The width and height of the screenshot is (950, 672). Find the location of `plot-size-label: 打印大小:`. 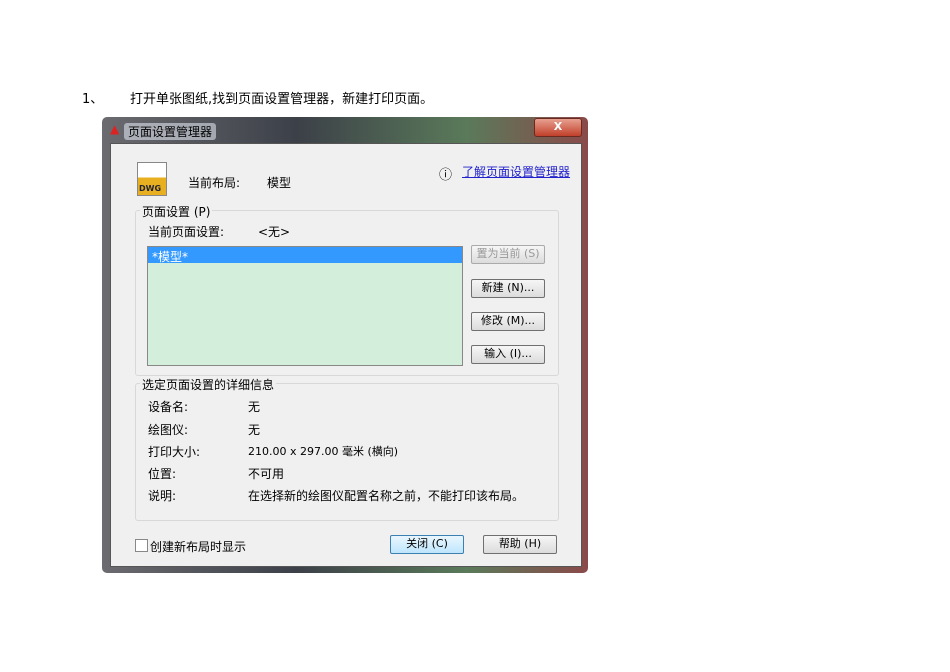

plot-size-label: 打印大小: is located at coordinates (174, 452).